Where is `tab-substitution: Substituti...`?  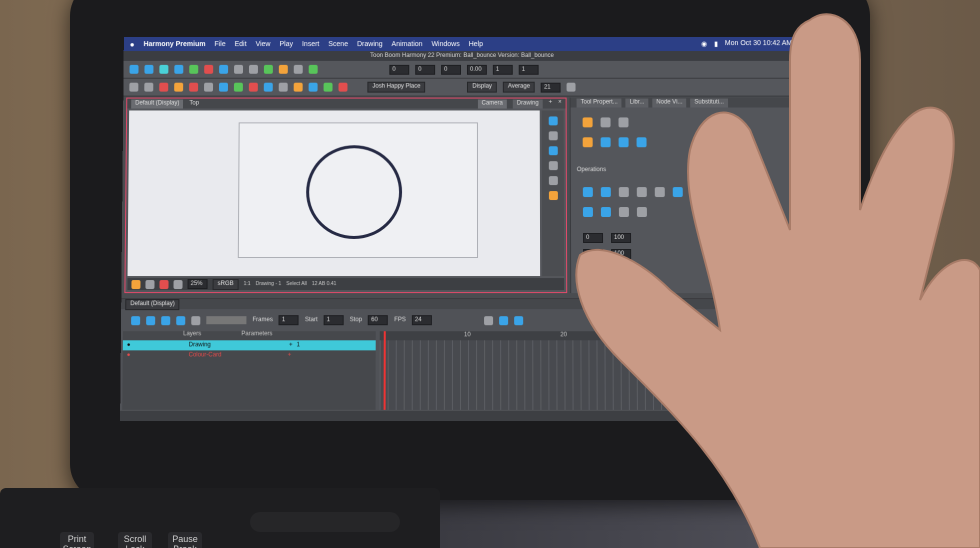 tab-substitution: Substituti... is located at coordinates (709, 103).